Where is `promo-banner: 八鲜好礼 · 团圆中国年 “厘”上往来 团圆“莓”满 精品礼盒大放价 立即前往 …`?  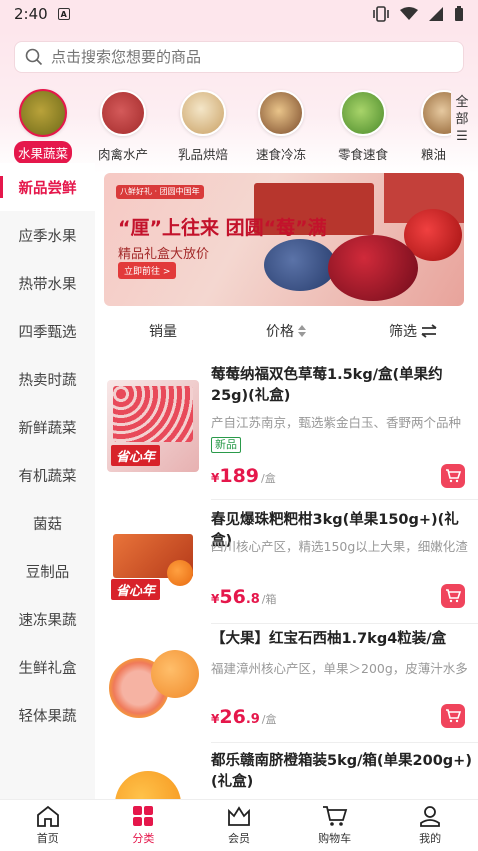
promo-banner: 八鲜好礼 · 团圆中国年 “厘”上往来 团圆“莓”满 精品礼盒大放价 立即前往 … is located at coordinates (284, 239).